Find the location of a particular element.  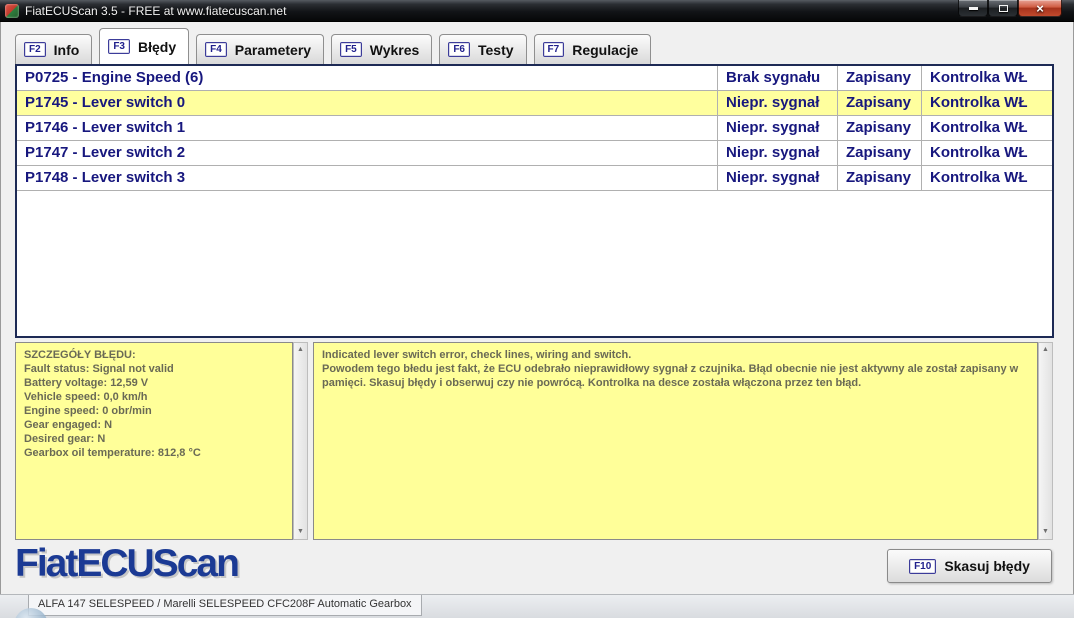

detail-line: SZCZEGÓŁY BŁĘDU: is located at coordinates (80, 355).